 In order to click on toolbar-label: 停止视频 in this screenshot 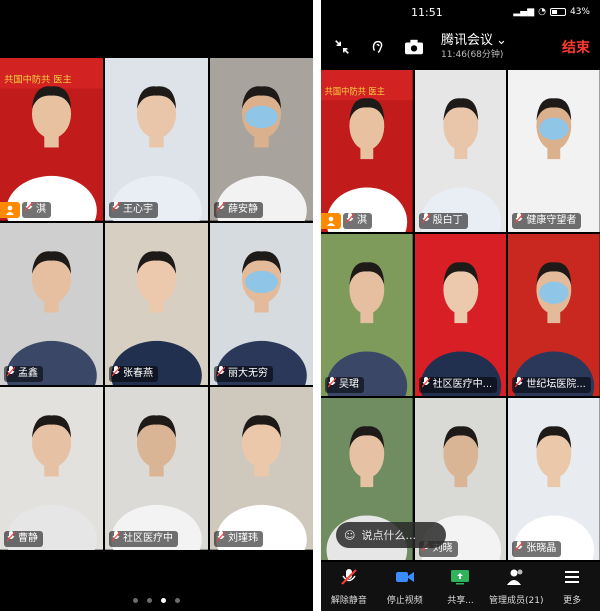, I will do `click(404, 601)`.